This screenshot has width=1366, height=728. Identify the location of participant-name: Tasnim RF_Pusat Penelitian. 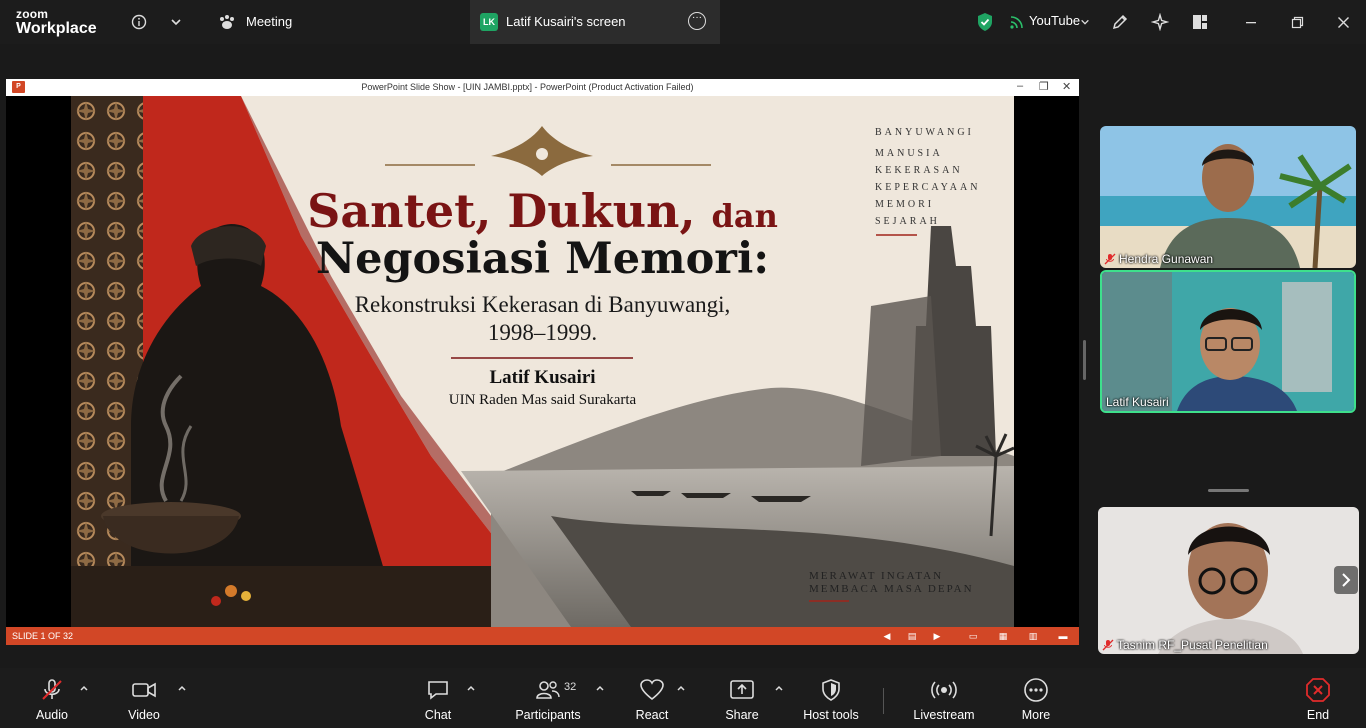
(1185, 645).